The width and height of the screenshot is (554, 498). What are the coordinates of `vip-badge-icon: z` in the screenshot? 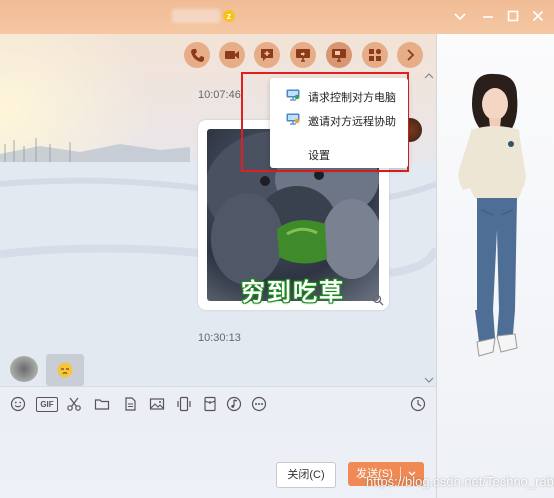 It's located at (229, 16).